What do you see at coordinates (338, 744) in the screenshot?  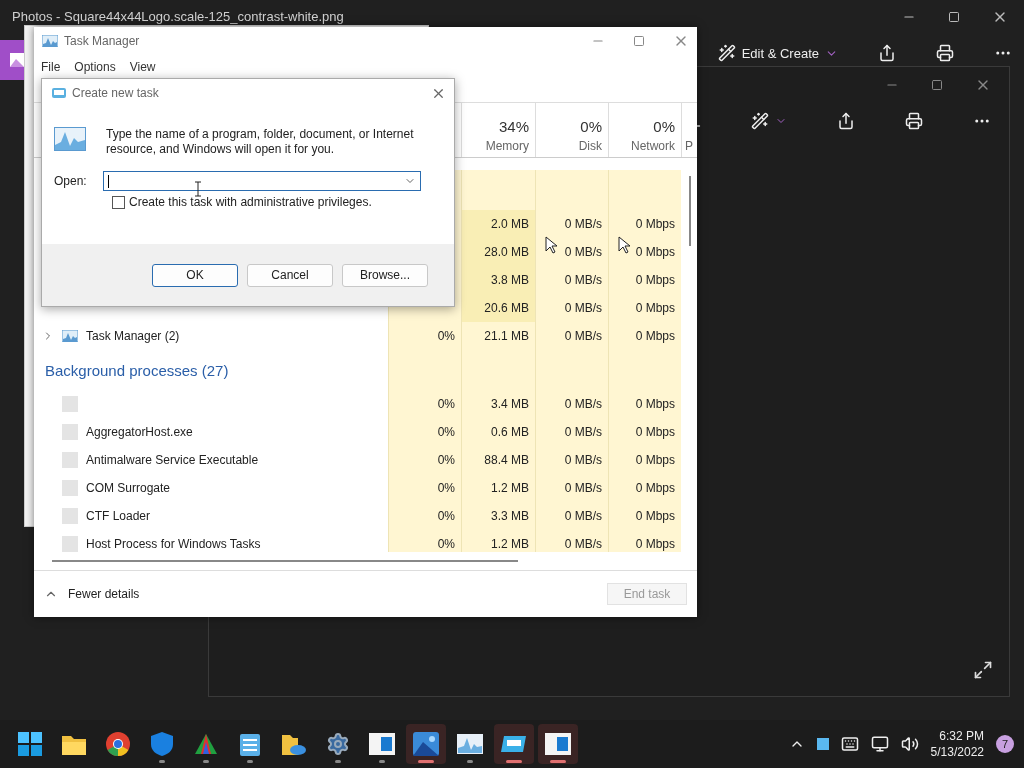 I see `gear-icon` at bounding box center [338, 744].